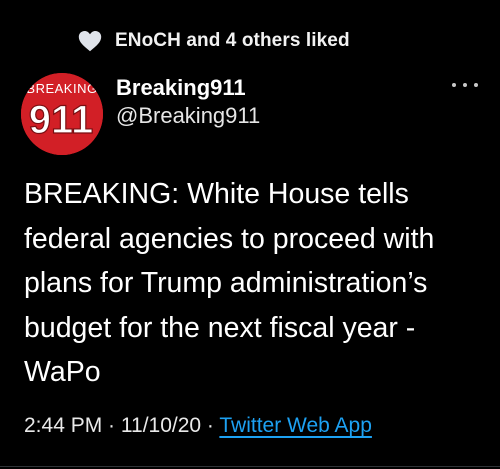 This screenshot has width=500, height=469. I want to click on social-context-label: ENoCH and 4 others liked, so click(232, 40).